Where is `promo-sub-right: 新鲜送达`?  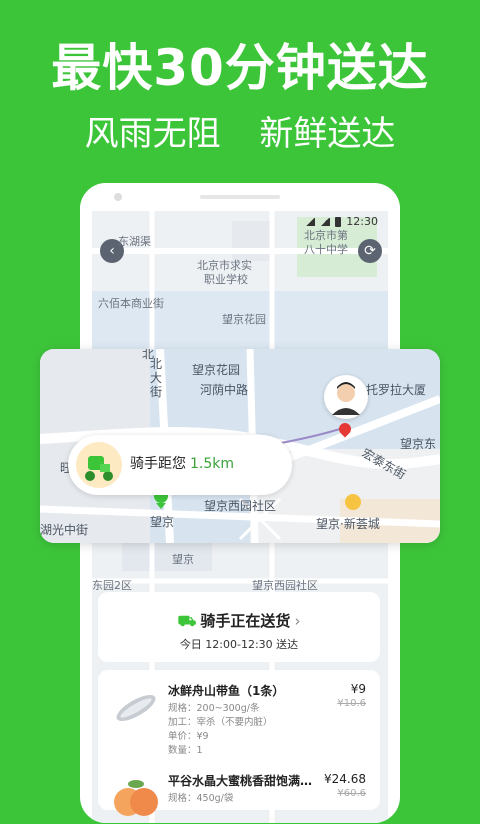
promo-sub-right: 新鲜送达 is located at coordinates (327, 134).